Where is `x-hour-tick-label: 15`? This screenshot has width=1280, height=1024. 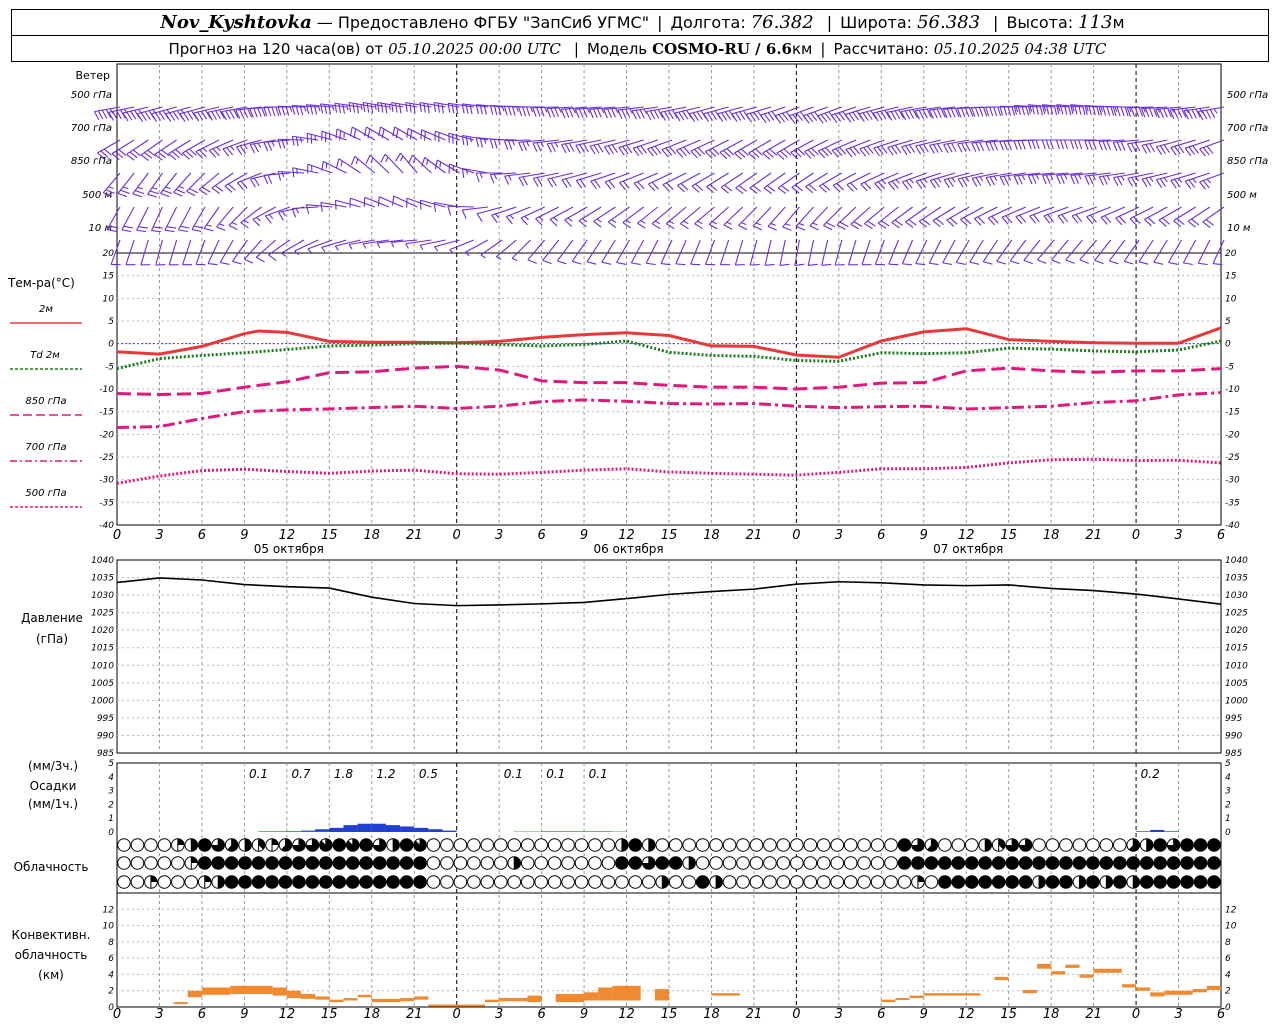 x-hour-tick-label: 15 is located at coordinates (329, 535).